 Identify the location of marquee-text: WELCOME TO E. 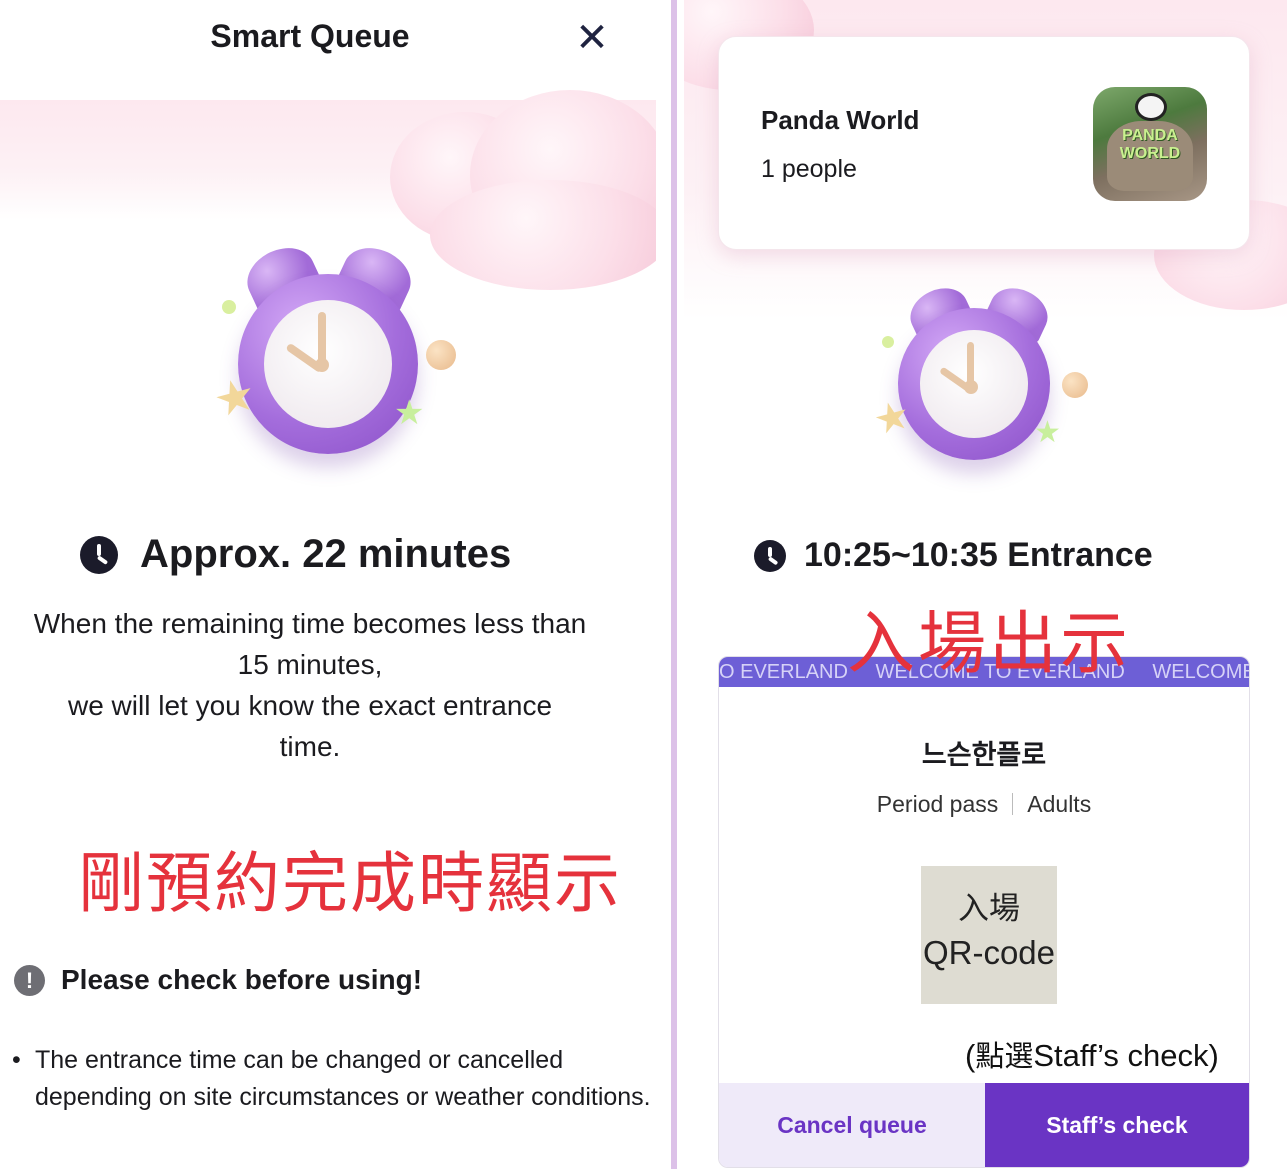
(1200, 672).